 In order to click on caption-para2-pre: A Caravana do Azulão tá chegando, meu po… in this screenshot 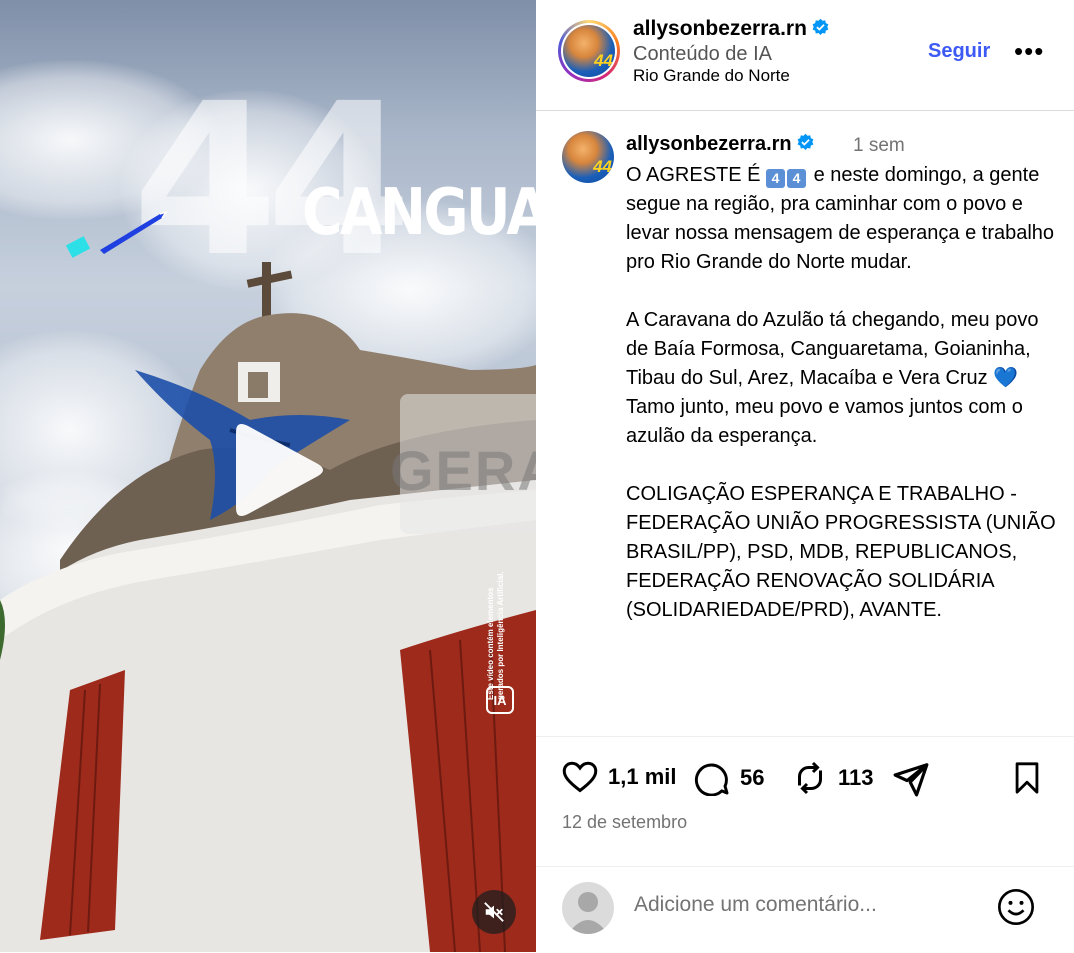, I will do `click(835, 349)`.